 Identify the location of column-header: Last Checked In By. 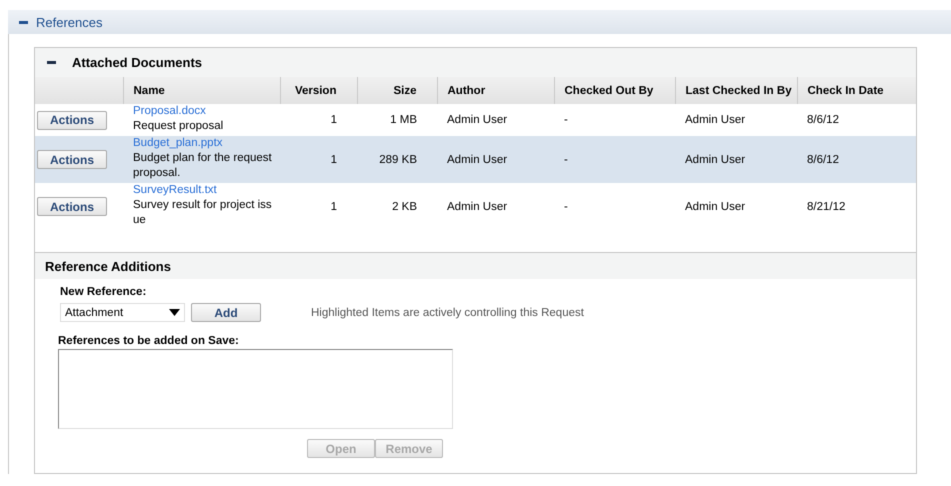
(736, 90).